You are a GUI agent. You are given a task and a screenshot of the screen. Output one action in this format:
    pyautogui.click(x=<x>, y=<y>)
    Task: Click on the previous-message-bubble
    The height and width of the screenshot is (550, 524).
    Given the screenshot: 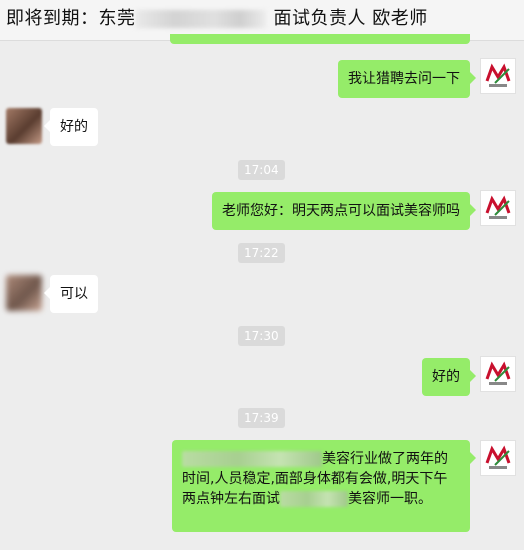 What is the action you would take?
    pyautogui.click(x=320, y=39)
    